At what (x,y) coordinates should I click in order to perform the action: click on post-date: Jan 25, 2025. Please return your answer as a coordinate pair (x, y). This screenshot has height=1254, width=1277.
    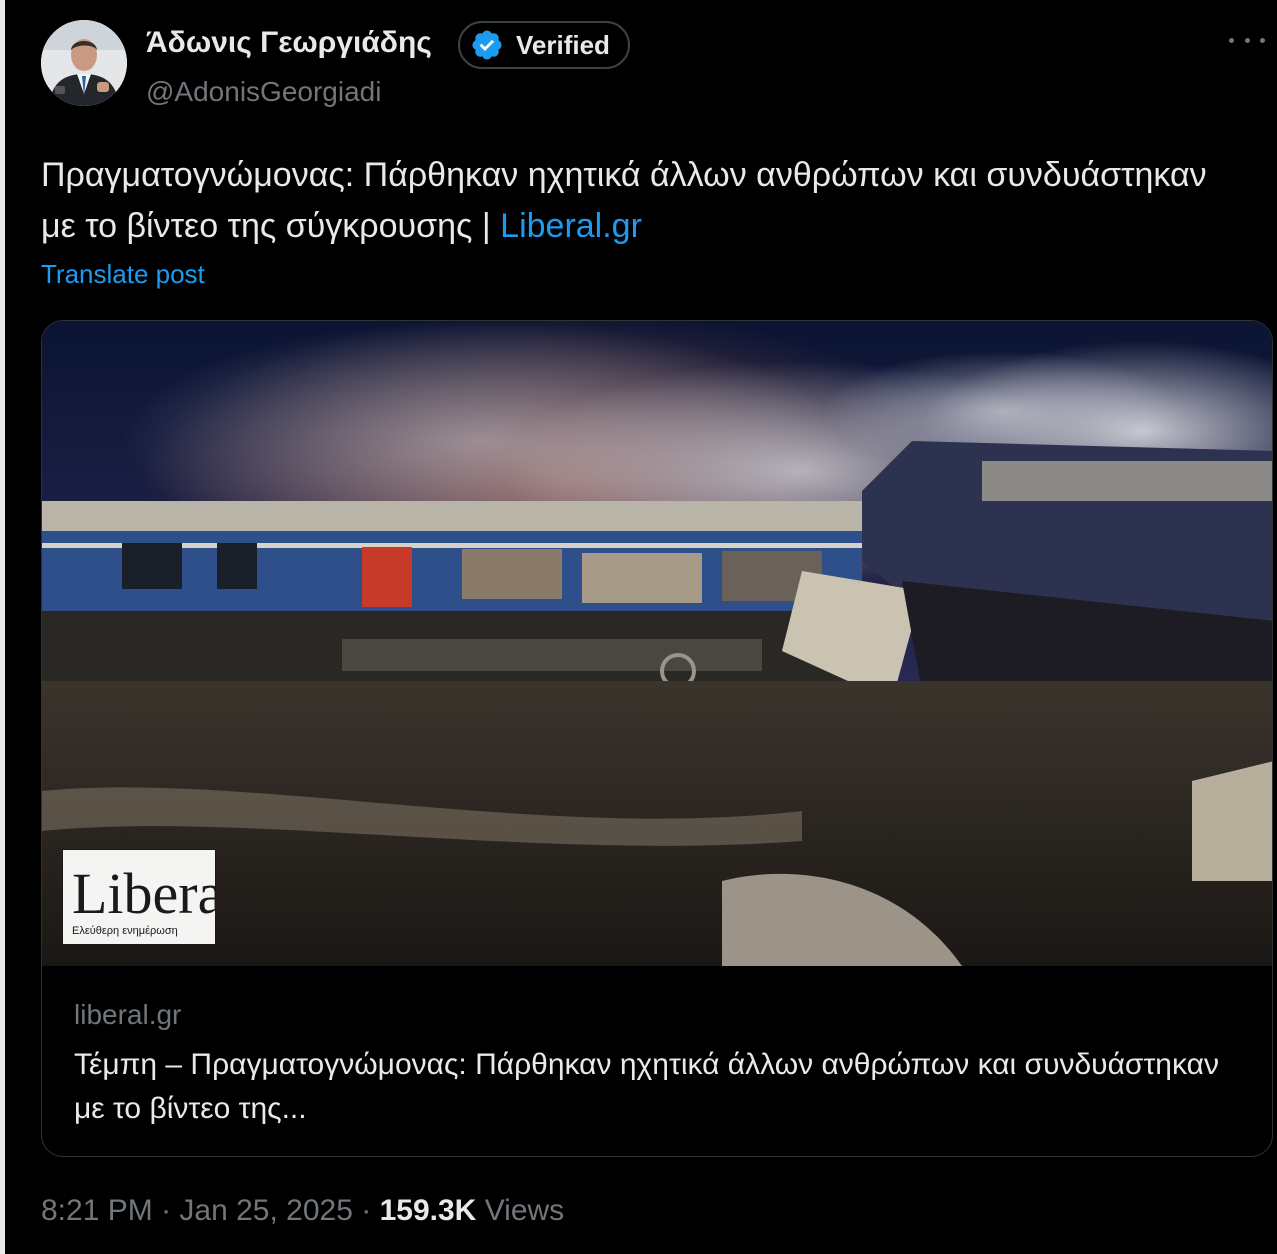
    Looking at the image, I should click on (265, 1210).